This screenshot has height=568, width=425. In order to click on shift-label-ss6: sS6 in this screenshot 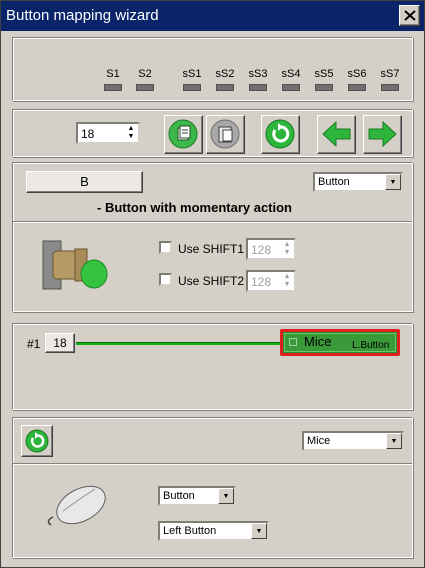, I will do `click(357, 74)`.